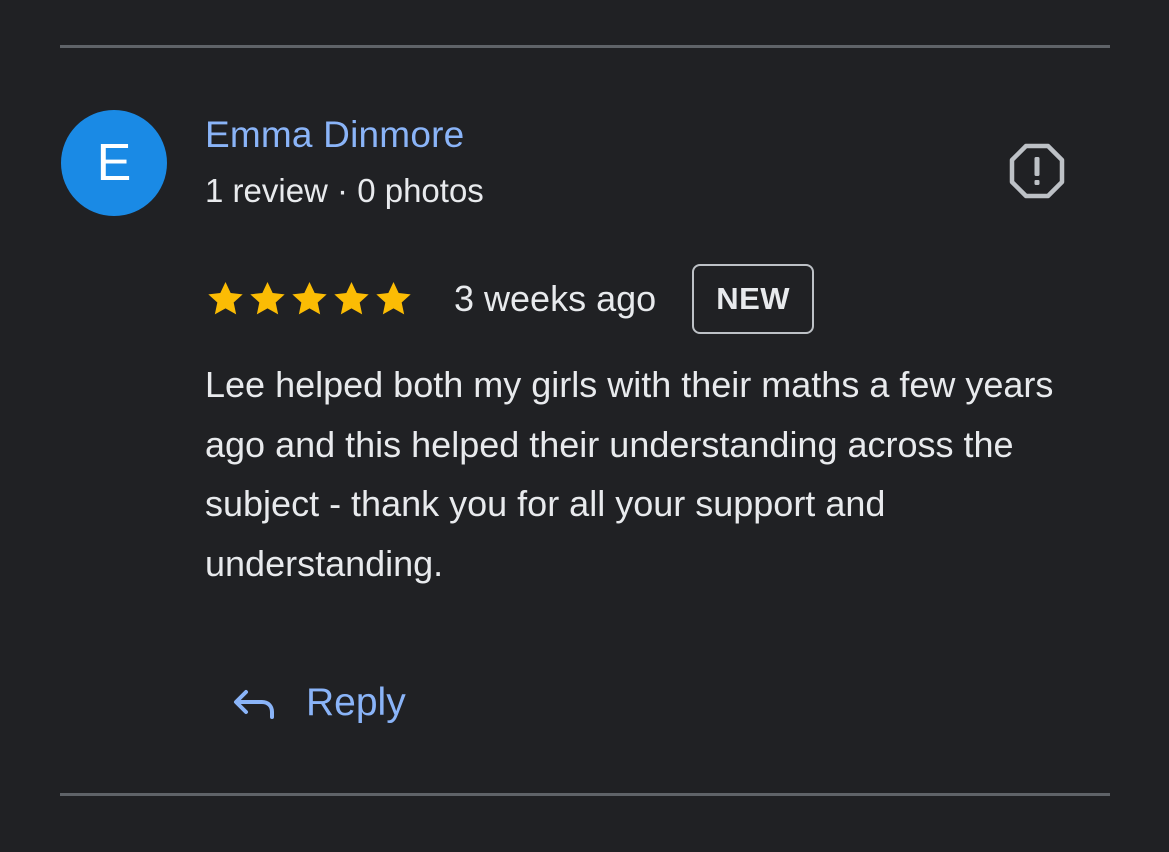 This screenshot has width=1169, height=852. I want to click on report-octagon-icon, so click(1037, 171).